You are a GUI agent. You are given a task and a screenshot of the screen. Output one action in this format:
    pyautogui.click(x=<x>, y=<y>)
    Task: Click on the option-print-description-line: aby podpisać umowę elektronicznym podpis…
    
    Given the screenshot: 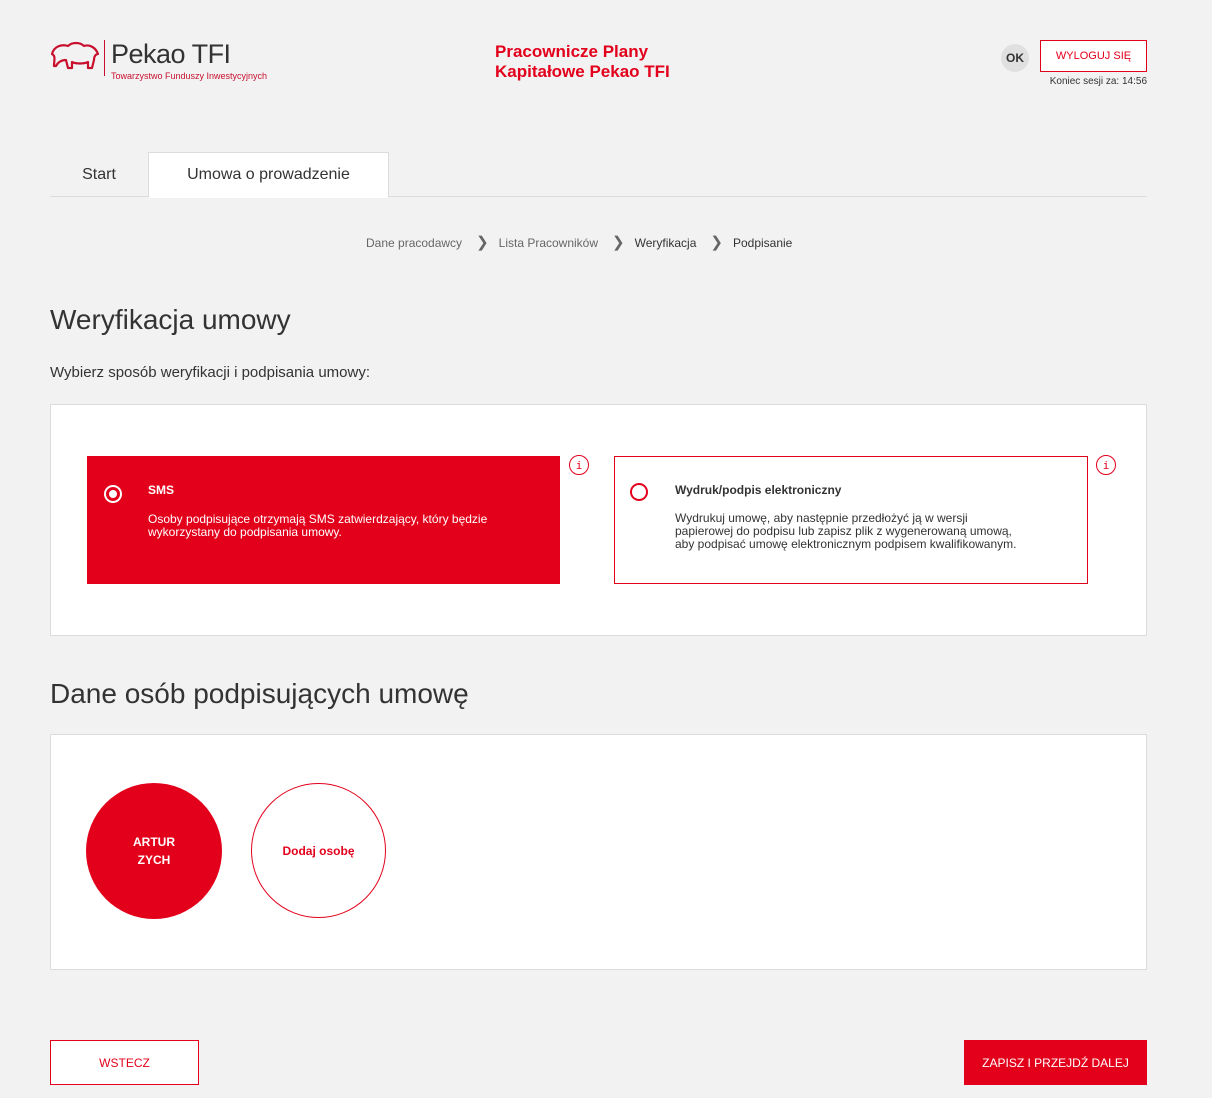 What is the action you would take?
    pyautogui.click(x=846, y=544)
    